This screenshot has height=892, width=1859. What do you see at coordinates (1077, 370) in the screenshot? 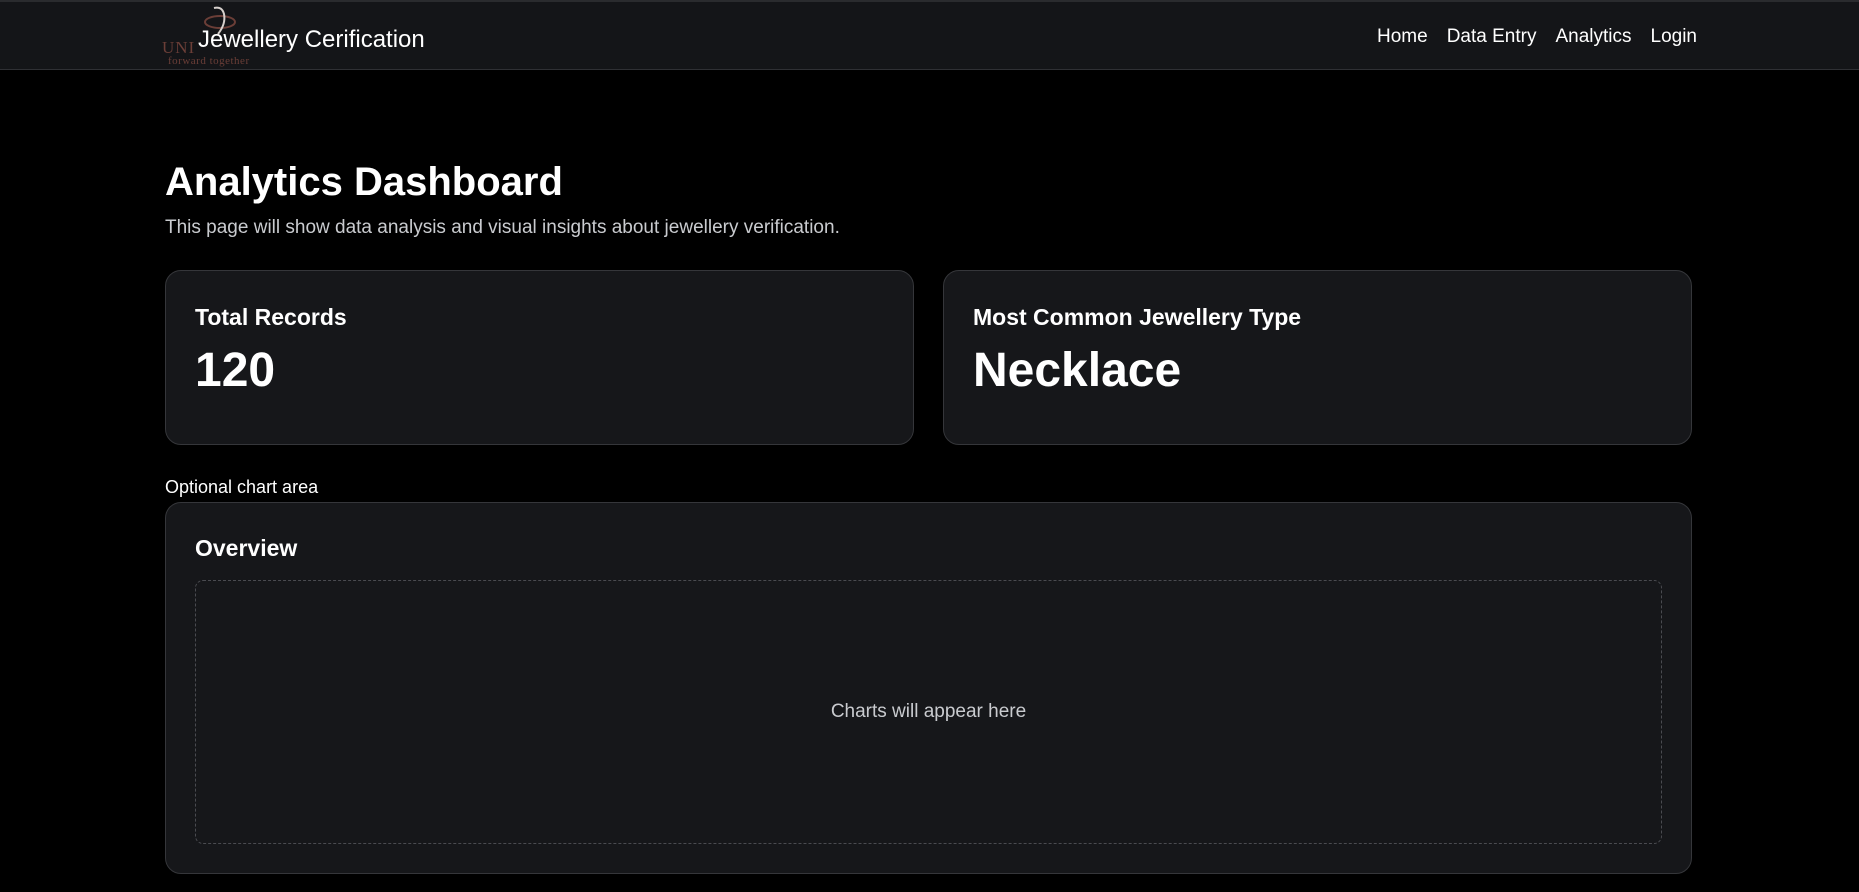
I see `card-value: Necklace` at bounding box center [1077, 370].